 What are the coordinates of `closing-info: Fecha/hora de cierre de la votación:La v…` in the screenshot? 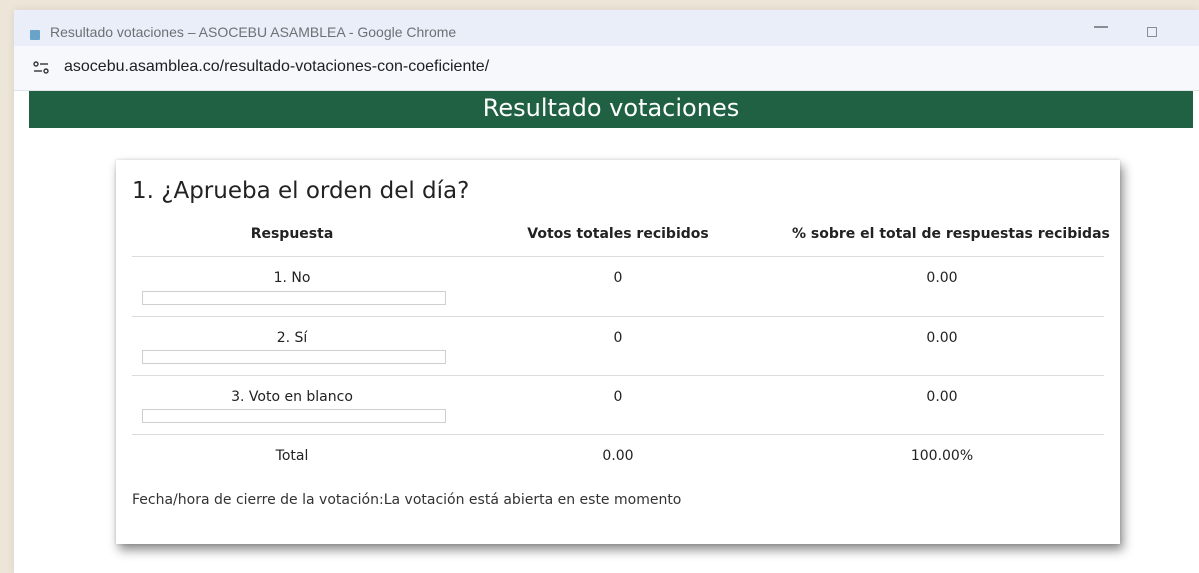 It's located at (406, 500).